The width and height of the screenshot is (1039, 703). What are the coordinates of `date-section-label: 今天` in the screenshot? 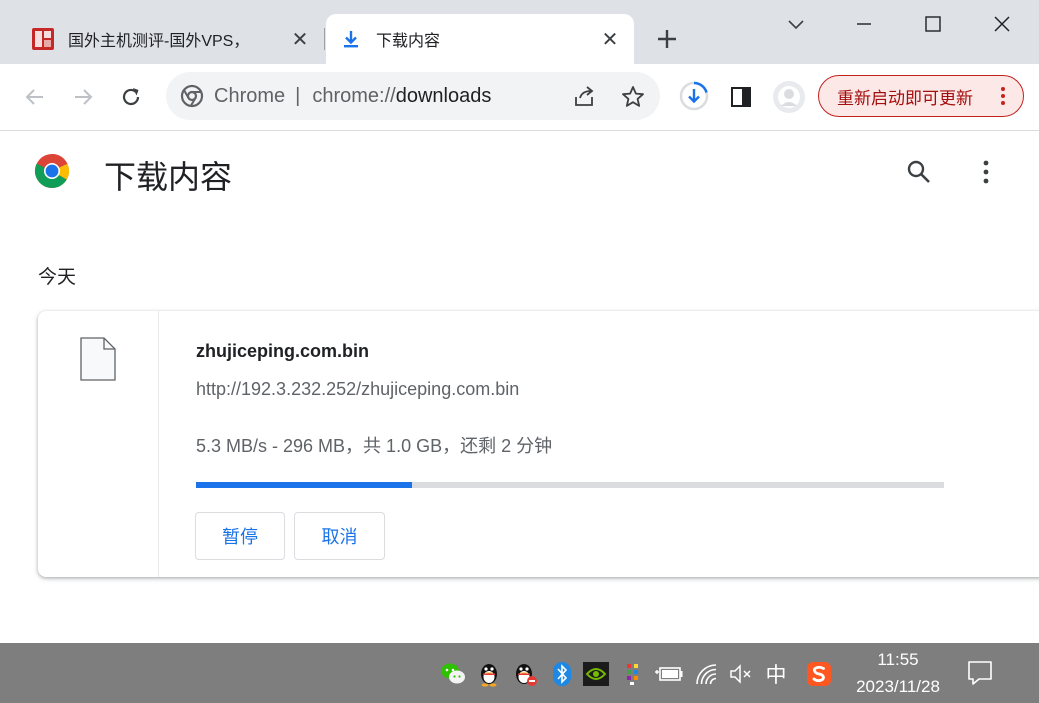 It's located at (57, 277).